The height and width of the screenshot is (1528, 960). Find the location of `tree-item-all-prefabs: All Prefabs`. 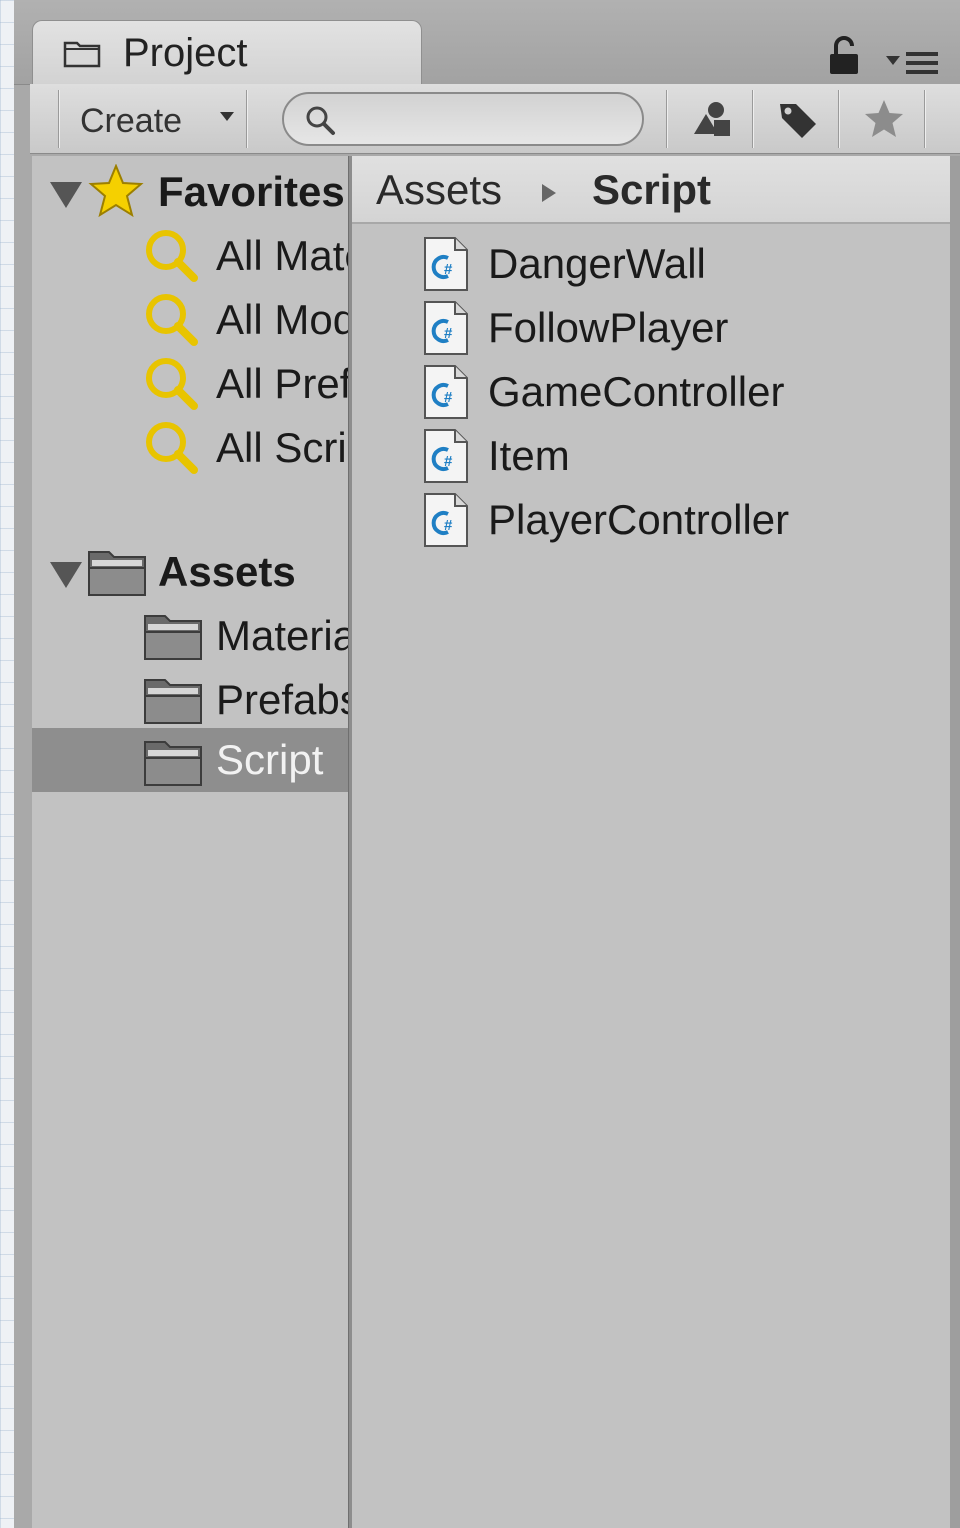

tree-item-all-prefabs: All Prefabs is located at coordinates (190, 384).